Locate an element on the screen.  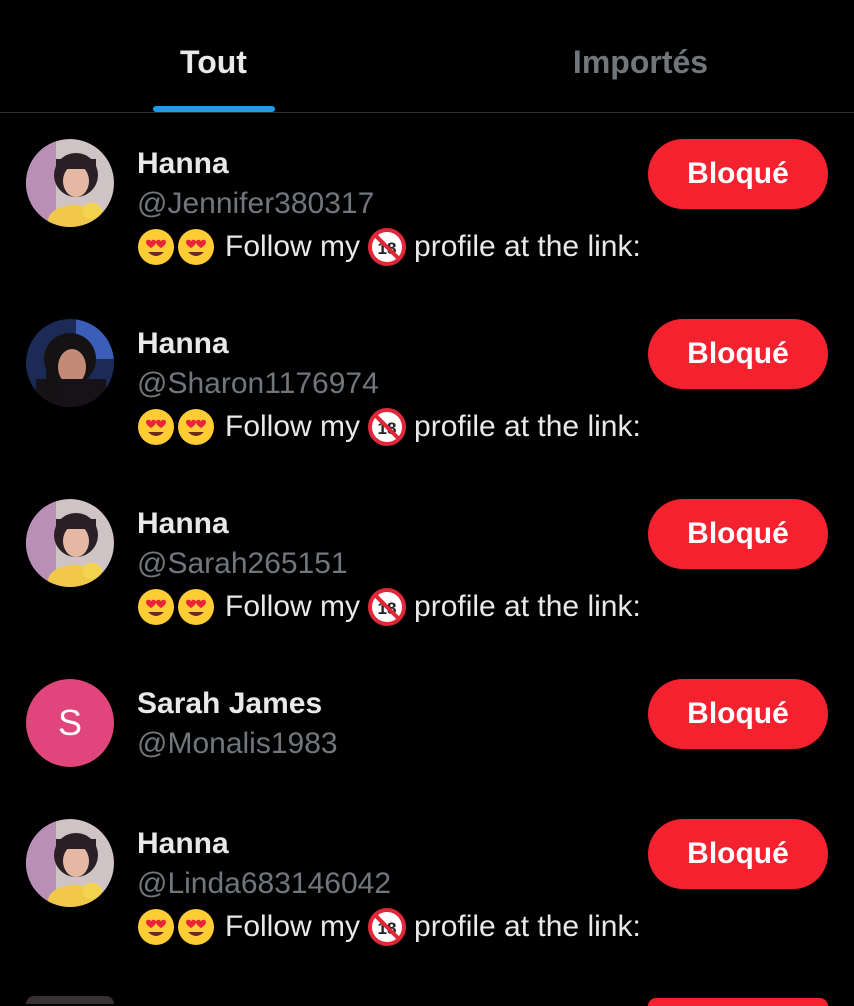
active-tab-indicator is located at coordinates (213, 109).